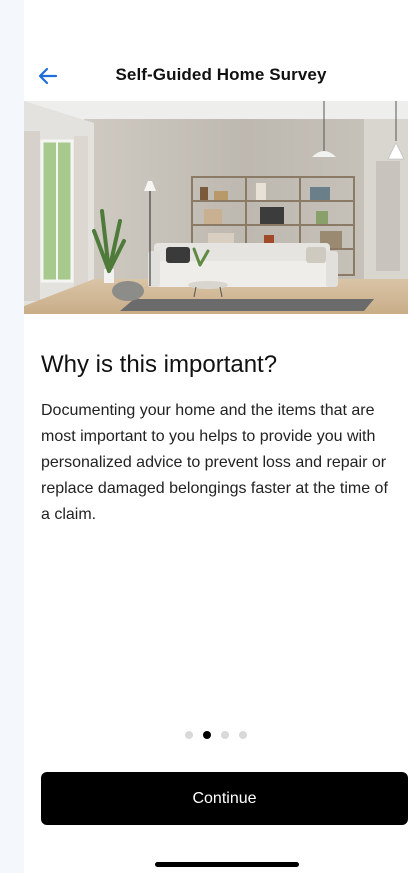 The height and width of the screenshot is (873, 408). I want to click on continue-button: Continue, so click(224, 798).